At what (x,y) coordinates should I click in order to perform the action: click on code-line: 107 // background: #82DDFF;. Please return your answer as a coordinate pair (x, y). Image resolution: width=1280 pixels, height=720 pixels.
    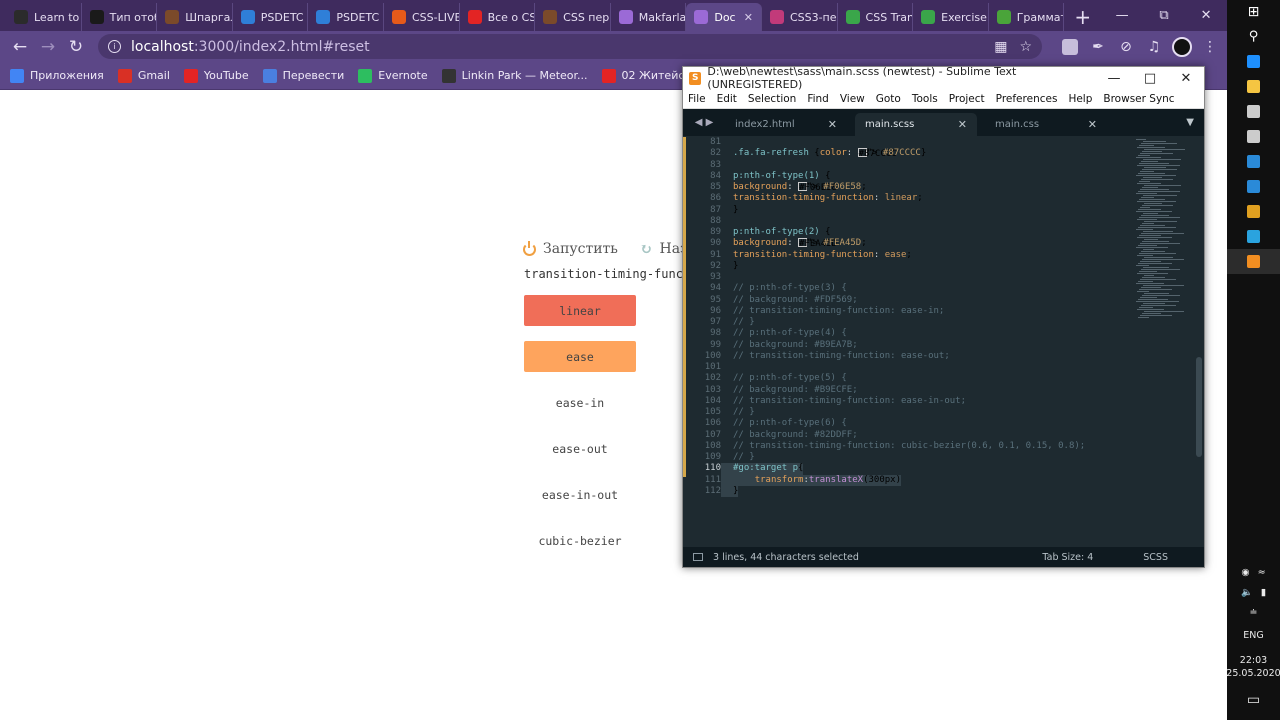
    Looking at the image, I should click on (908, 435).